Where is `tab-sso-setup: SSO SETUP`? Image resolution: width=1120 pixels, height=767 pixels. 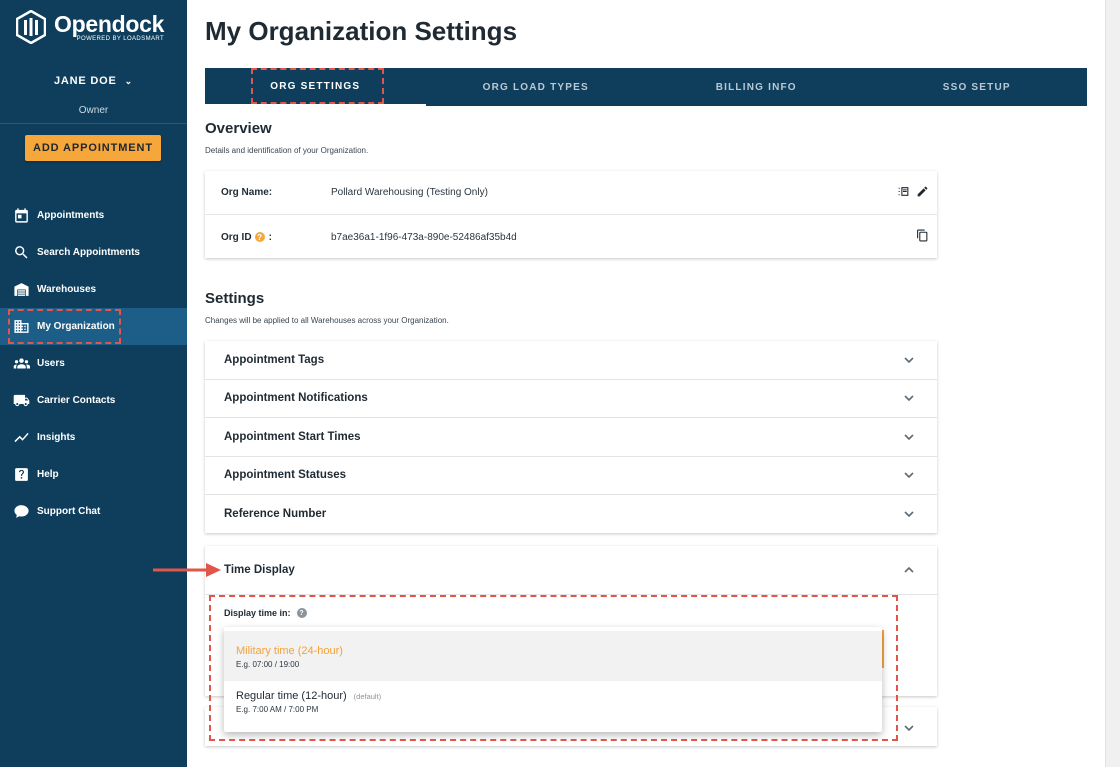
tab-sso-setup: SSO SETUP is located at coordinates (977, 87).